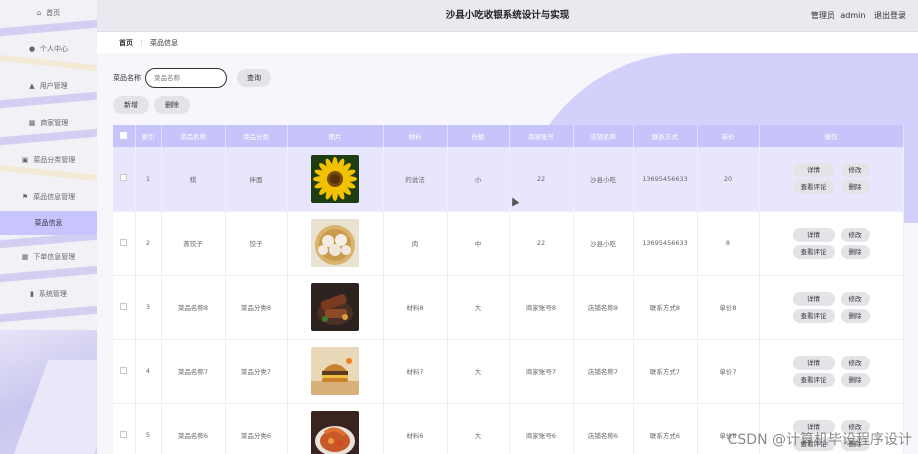  I want to click on cell-material: 材料7, so click(415, 371).